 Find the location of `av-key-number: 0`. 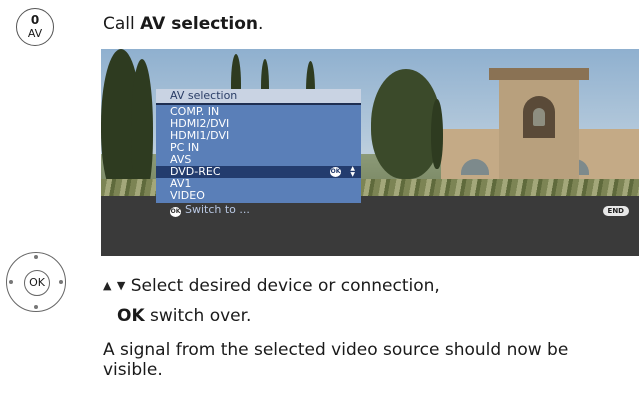

av-key-number: 0 is located at coordinates (35, 20).